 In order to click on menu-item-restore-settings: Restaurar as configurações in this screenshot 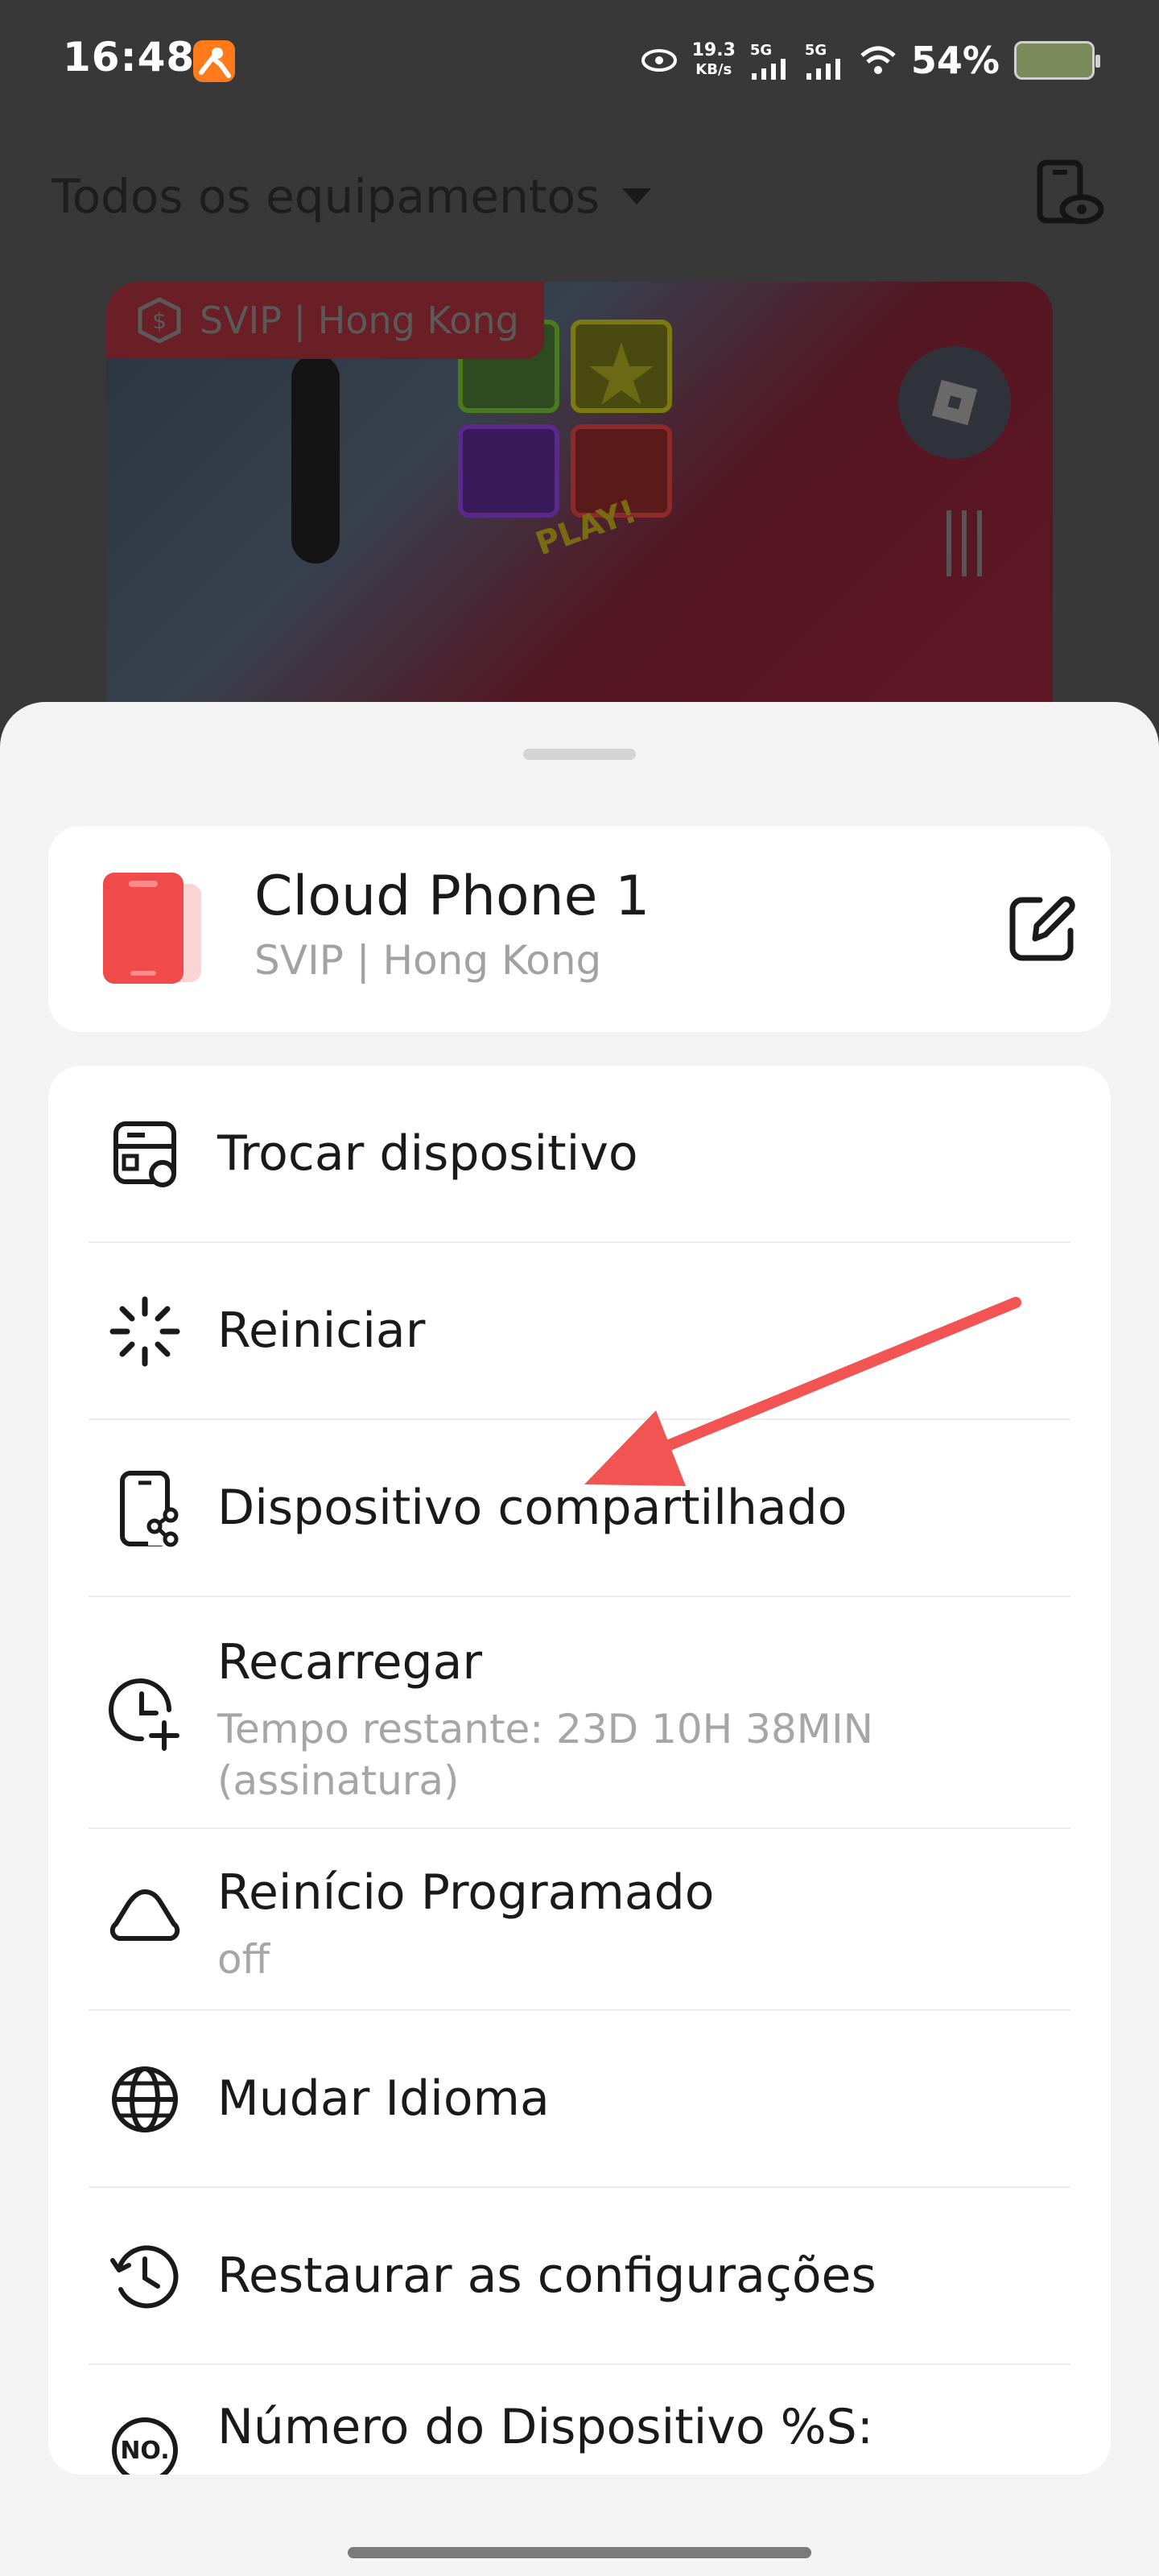, I will do `click(579, 2276)`.